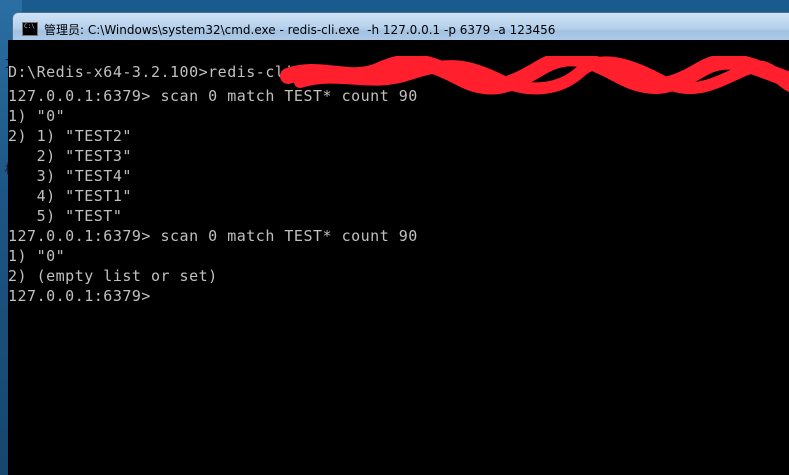  I want to click on console-line: 5) "TEST", so click(65, 216).